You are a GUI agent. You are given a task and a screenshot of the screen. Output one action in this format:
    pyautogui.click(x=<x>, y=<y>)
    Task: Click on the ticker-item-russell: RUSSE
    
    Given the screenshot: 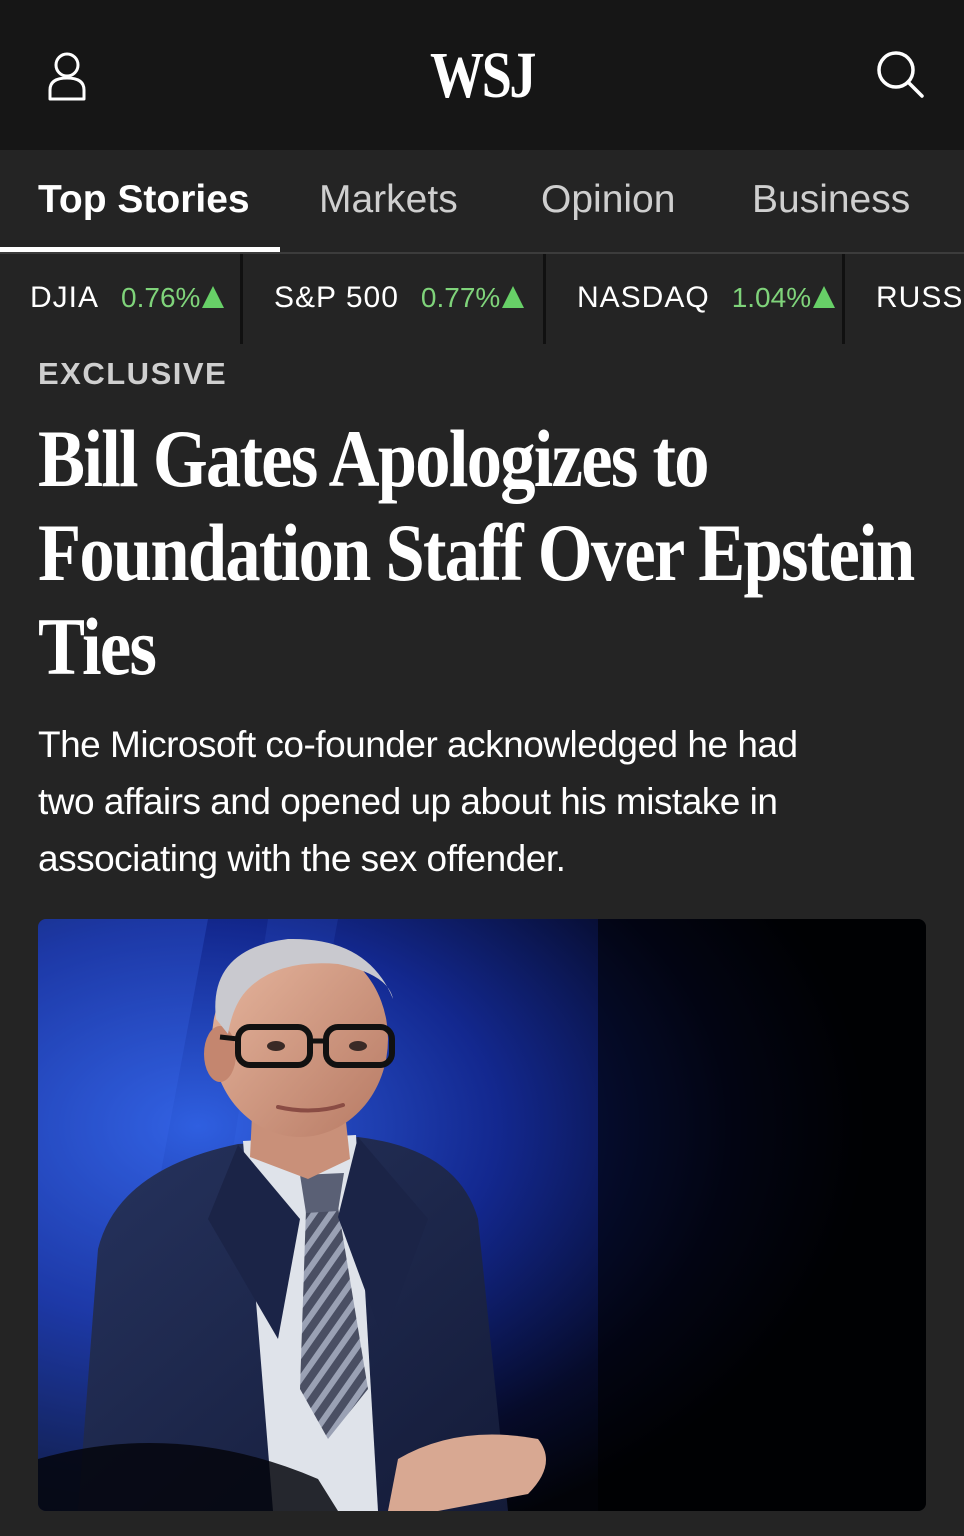 What is the action you would take?
    pyautogui.click(x=920, y=299)
    